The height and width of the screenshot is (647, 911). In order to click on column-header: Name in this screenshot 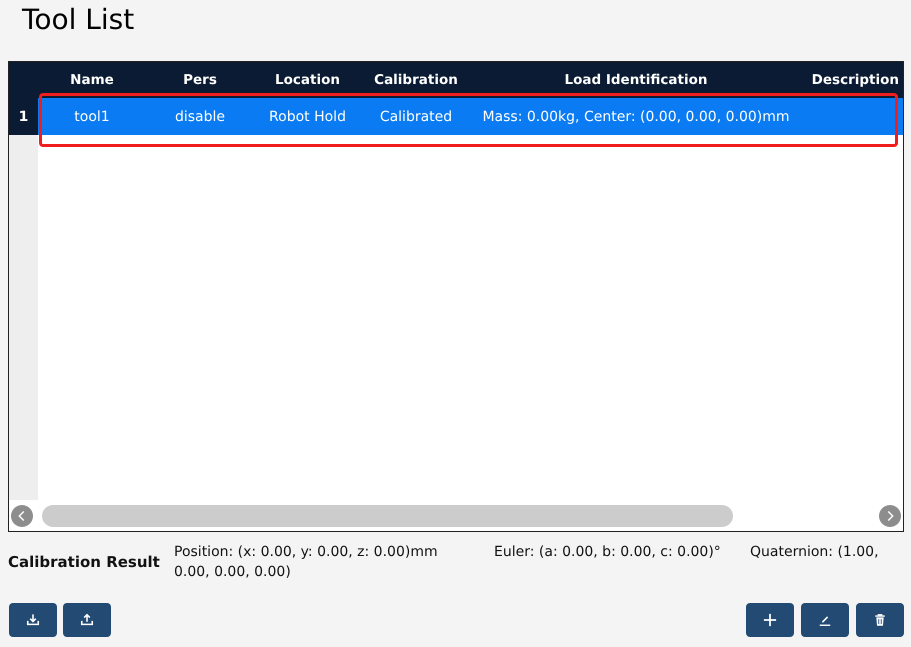, I will do `click(92, 80)`.